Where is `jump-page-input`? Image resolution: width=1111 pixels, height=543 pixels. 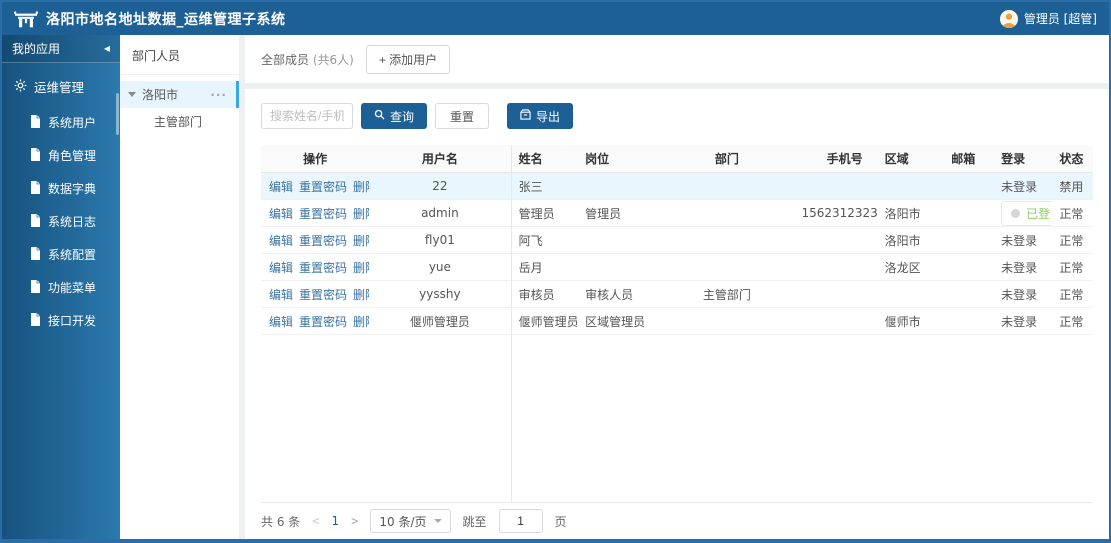
jump-page-input is located at coordinates (520, 521).